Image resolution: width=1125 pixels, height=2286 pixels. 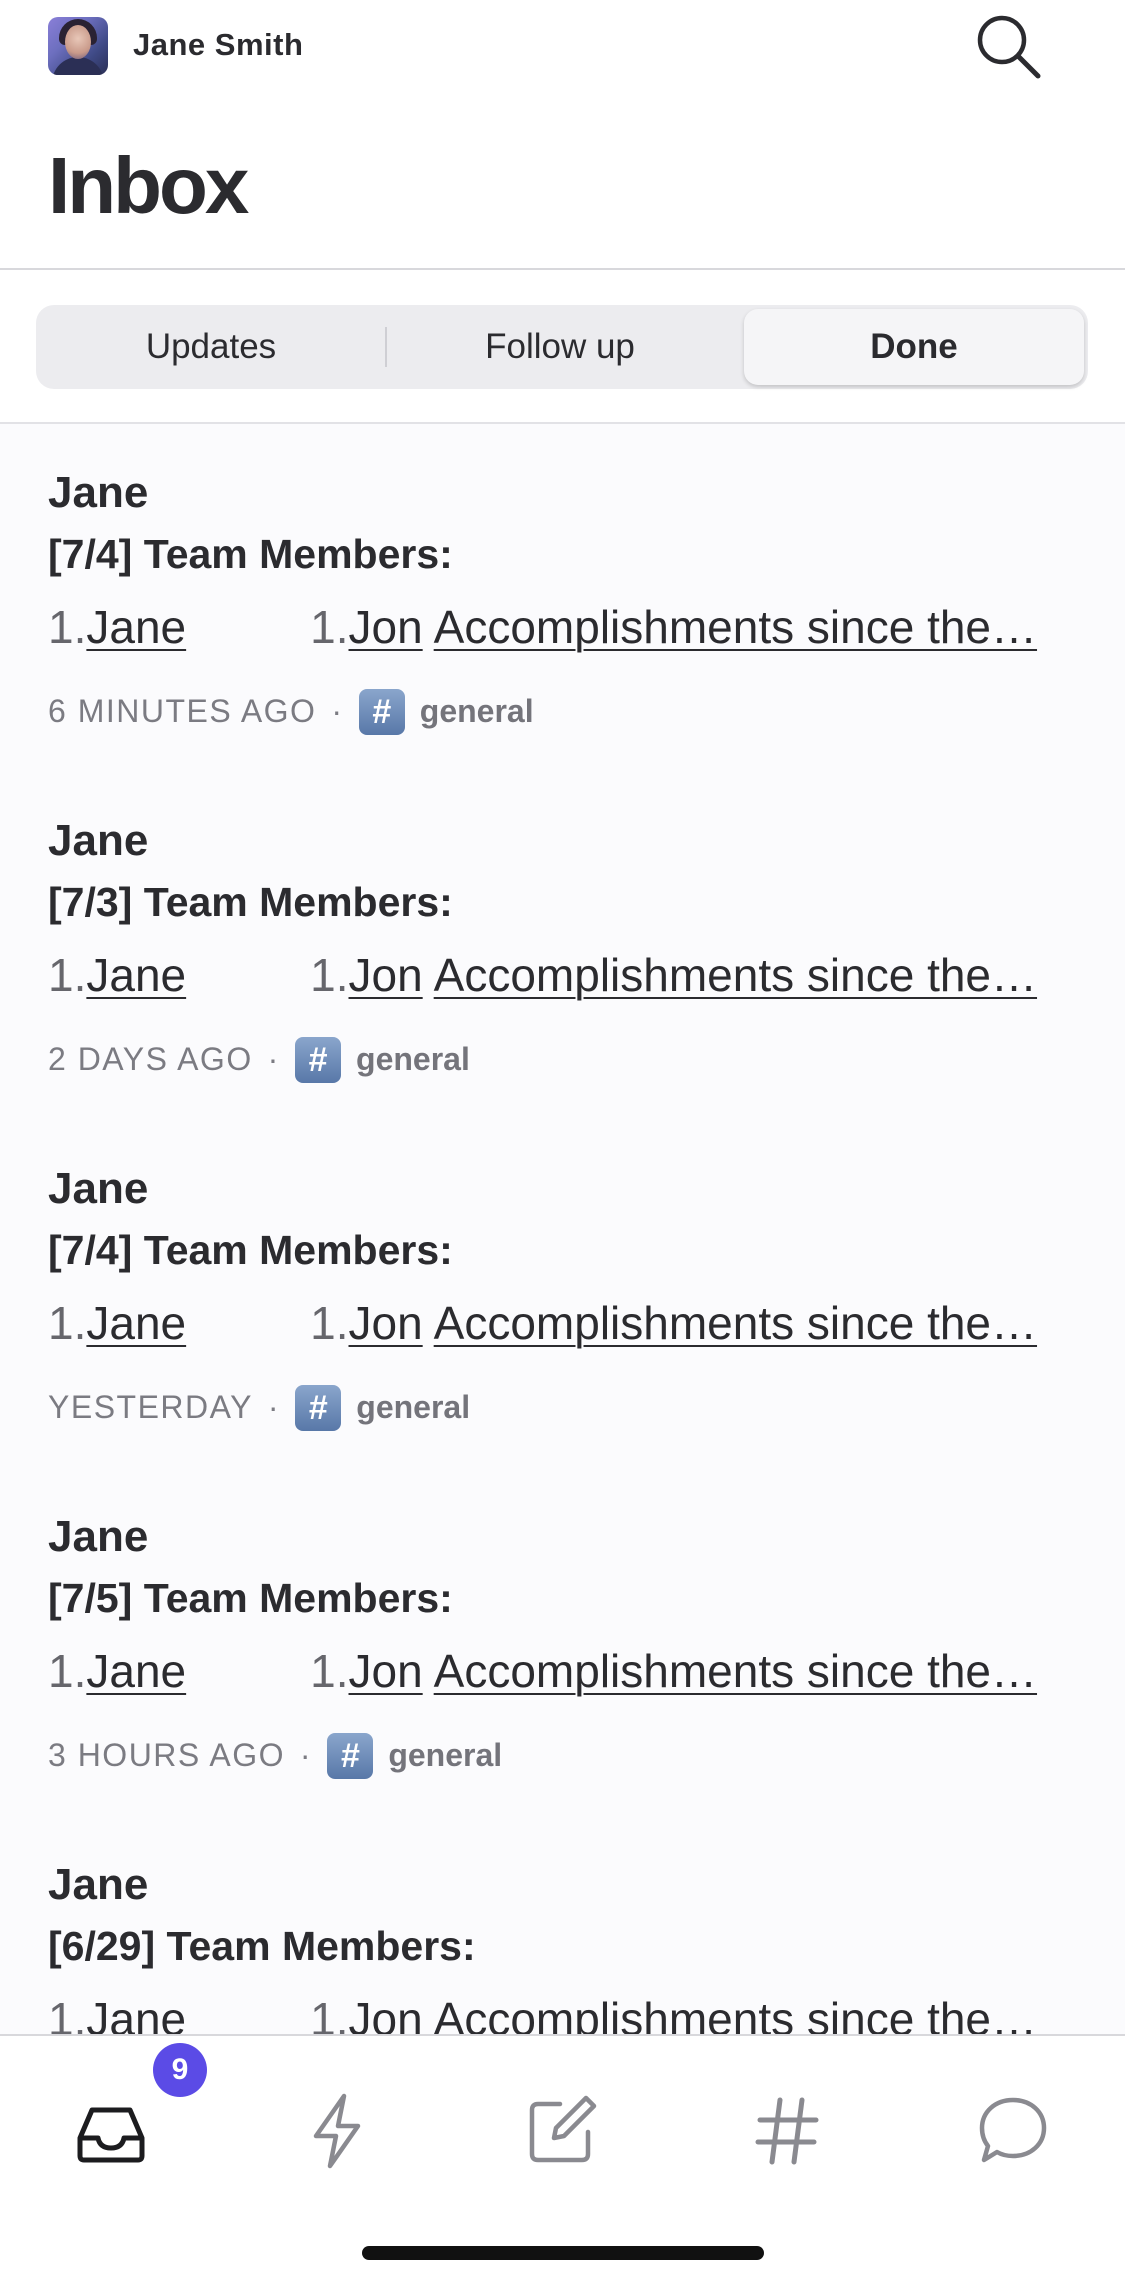 I want to click on compose-icon, so click(x=563, y=2129).